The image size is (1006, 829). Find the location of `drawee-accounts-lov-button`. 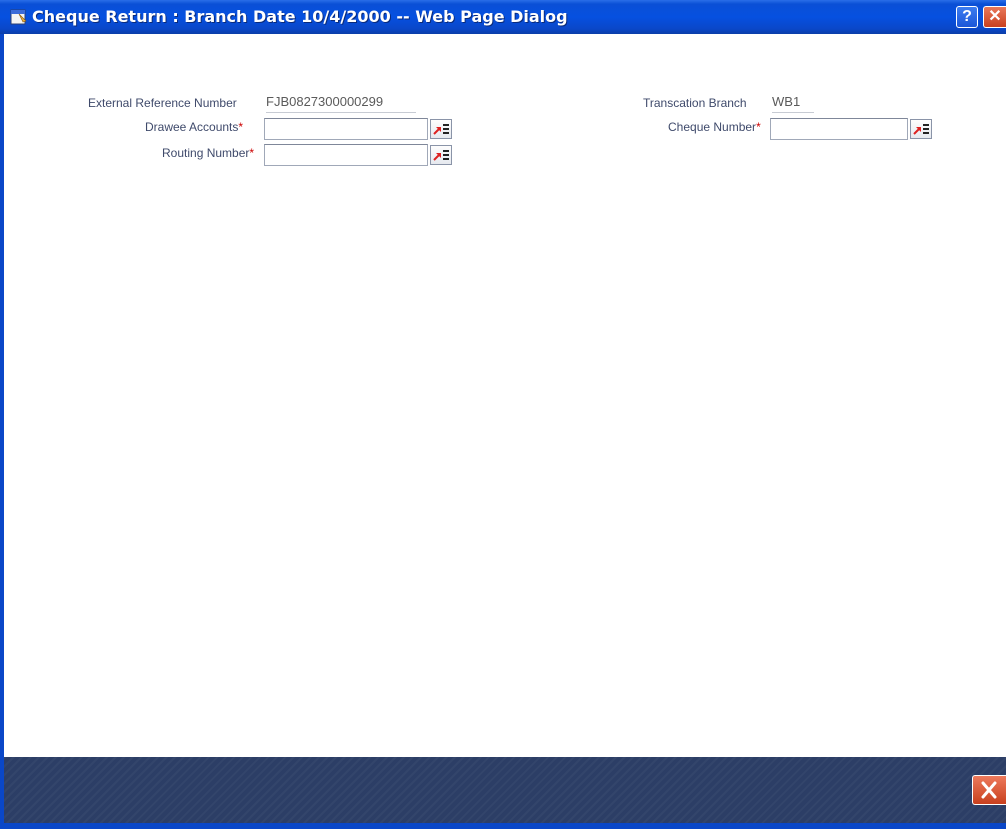

drawee-accounts-lov-button is located at coordinates (441, 129).